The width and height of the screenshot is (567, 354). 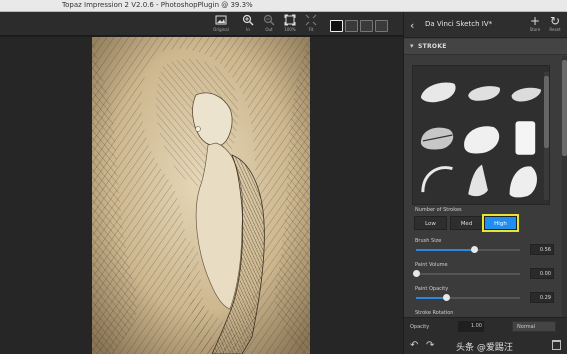 I want to click on stroke-rotation-label: Stroke Rotation, so click(x=434, y=313).